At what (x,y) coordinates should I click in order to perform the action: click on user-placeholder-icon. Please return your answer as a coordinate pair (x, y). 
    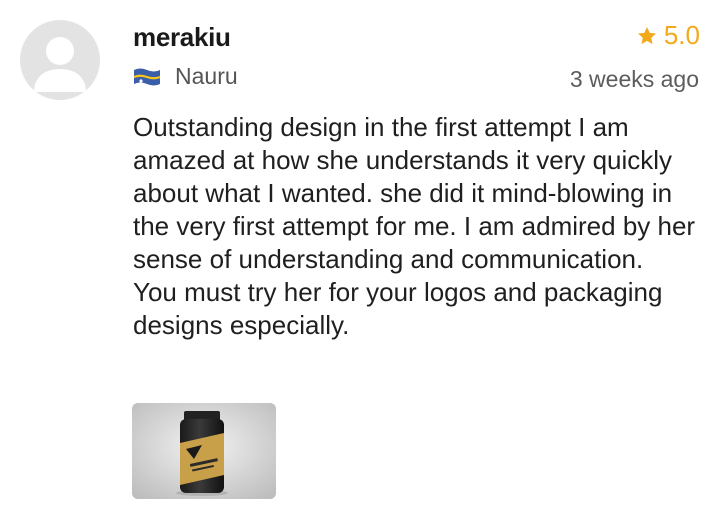
    Looking at the image, I should click on (60, 64).